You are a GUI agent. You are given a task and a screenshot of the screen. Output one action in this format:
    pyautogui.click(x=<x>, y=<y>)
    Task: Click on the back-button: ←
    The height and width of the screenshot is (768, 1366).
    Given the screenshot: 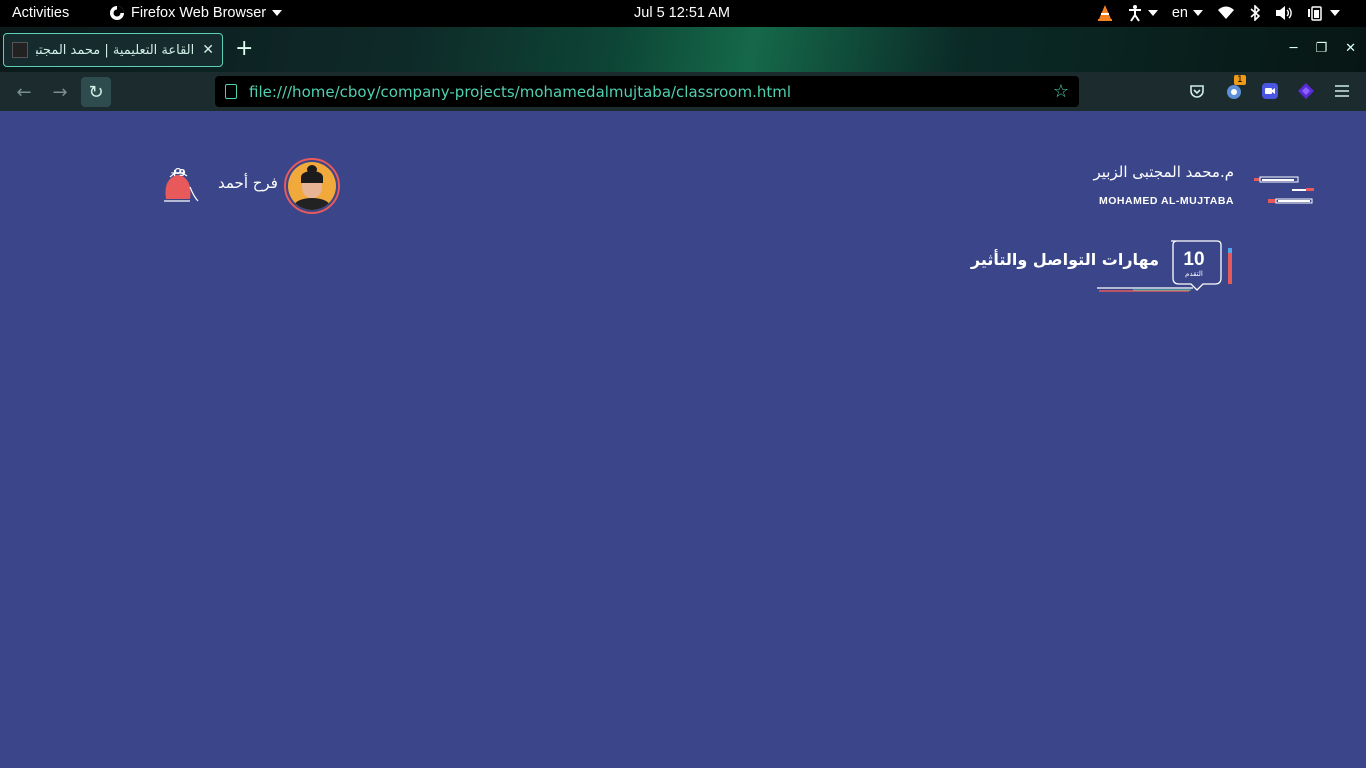 What is the action you would take?
    pyautogui.click(x=24, y=92)
    